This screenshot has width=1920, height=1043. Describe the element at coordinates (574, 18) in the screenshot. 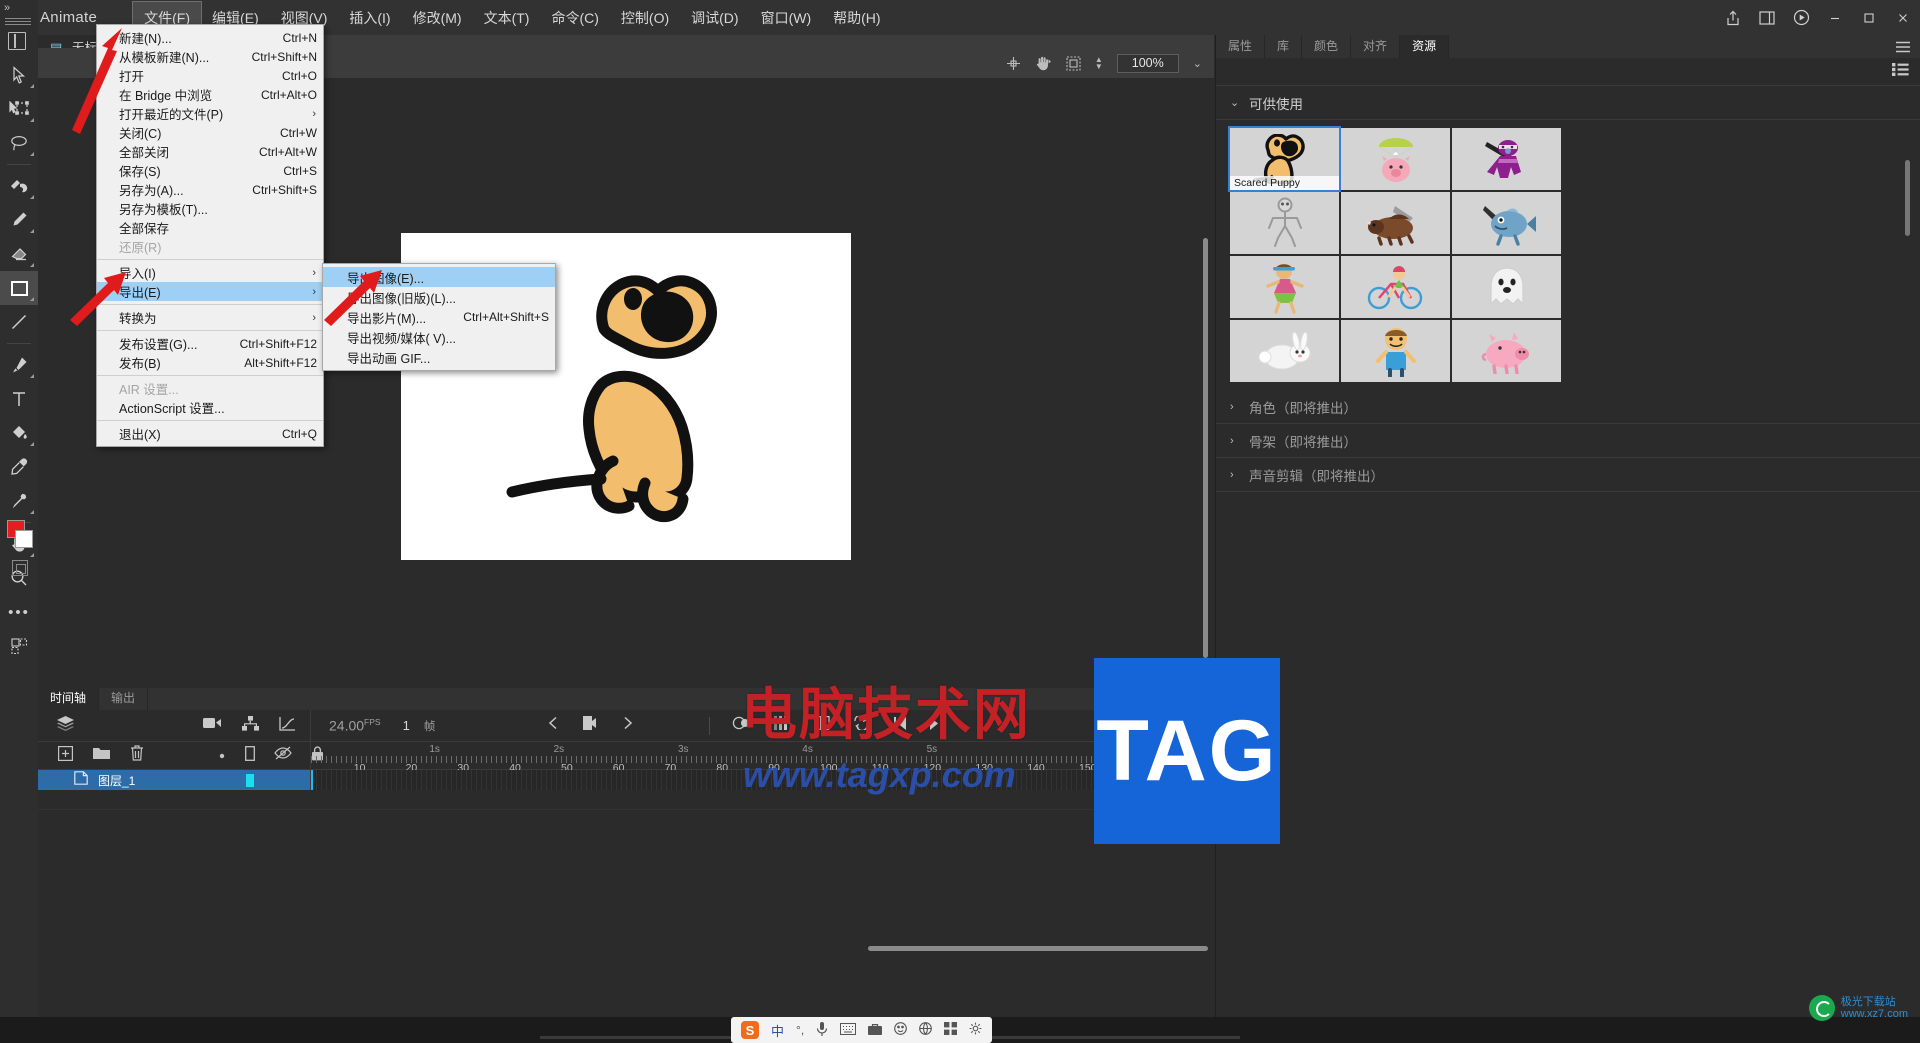

I see `menu-6: 命令(C)` at that location.